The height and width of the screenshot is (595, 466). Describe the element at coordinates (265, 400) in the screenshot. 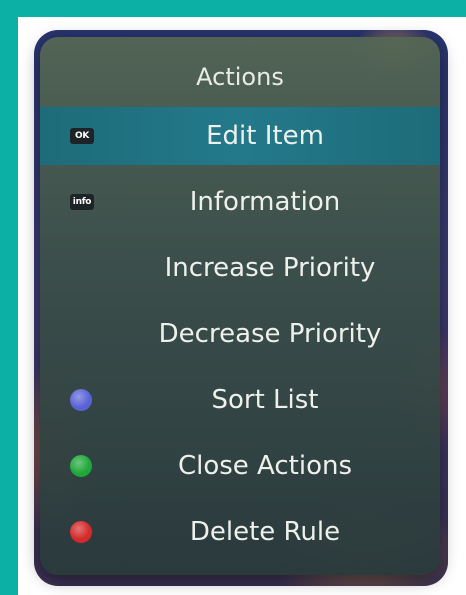

I see `menu-item-label: Sort List` at that location.